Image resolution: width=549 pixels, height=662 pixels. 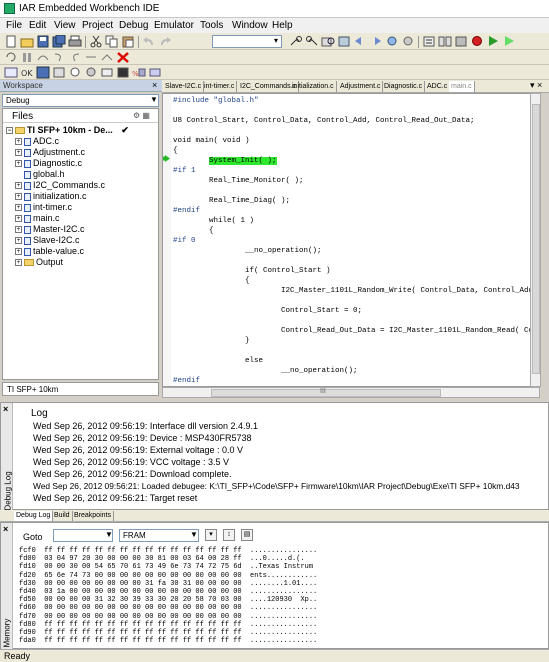 I want to click on tree-file: + ADC.c, so click(x=37, y=141).